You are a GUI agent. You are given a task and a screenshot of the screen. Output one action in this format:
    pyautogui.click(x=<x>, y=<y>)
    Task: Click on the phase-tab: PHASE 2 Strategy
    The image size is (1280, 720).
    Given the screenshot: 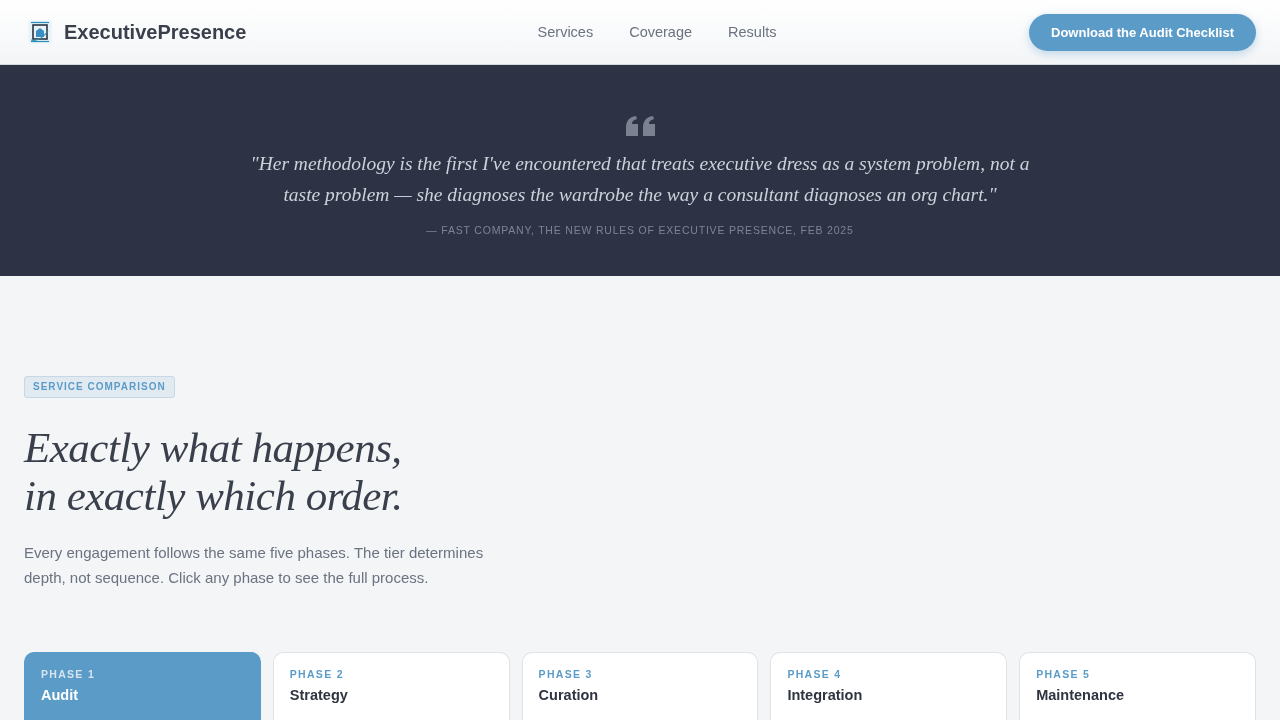 What is the action you would take?
    pyautogui.click(x=391, y=686)
    